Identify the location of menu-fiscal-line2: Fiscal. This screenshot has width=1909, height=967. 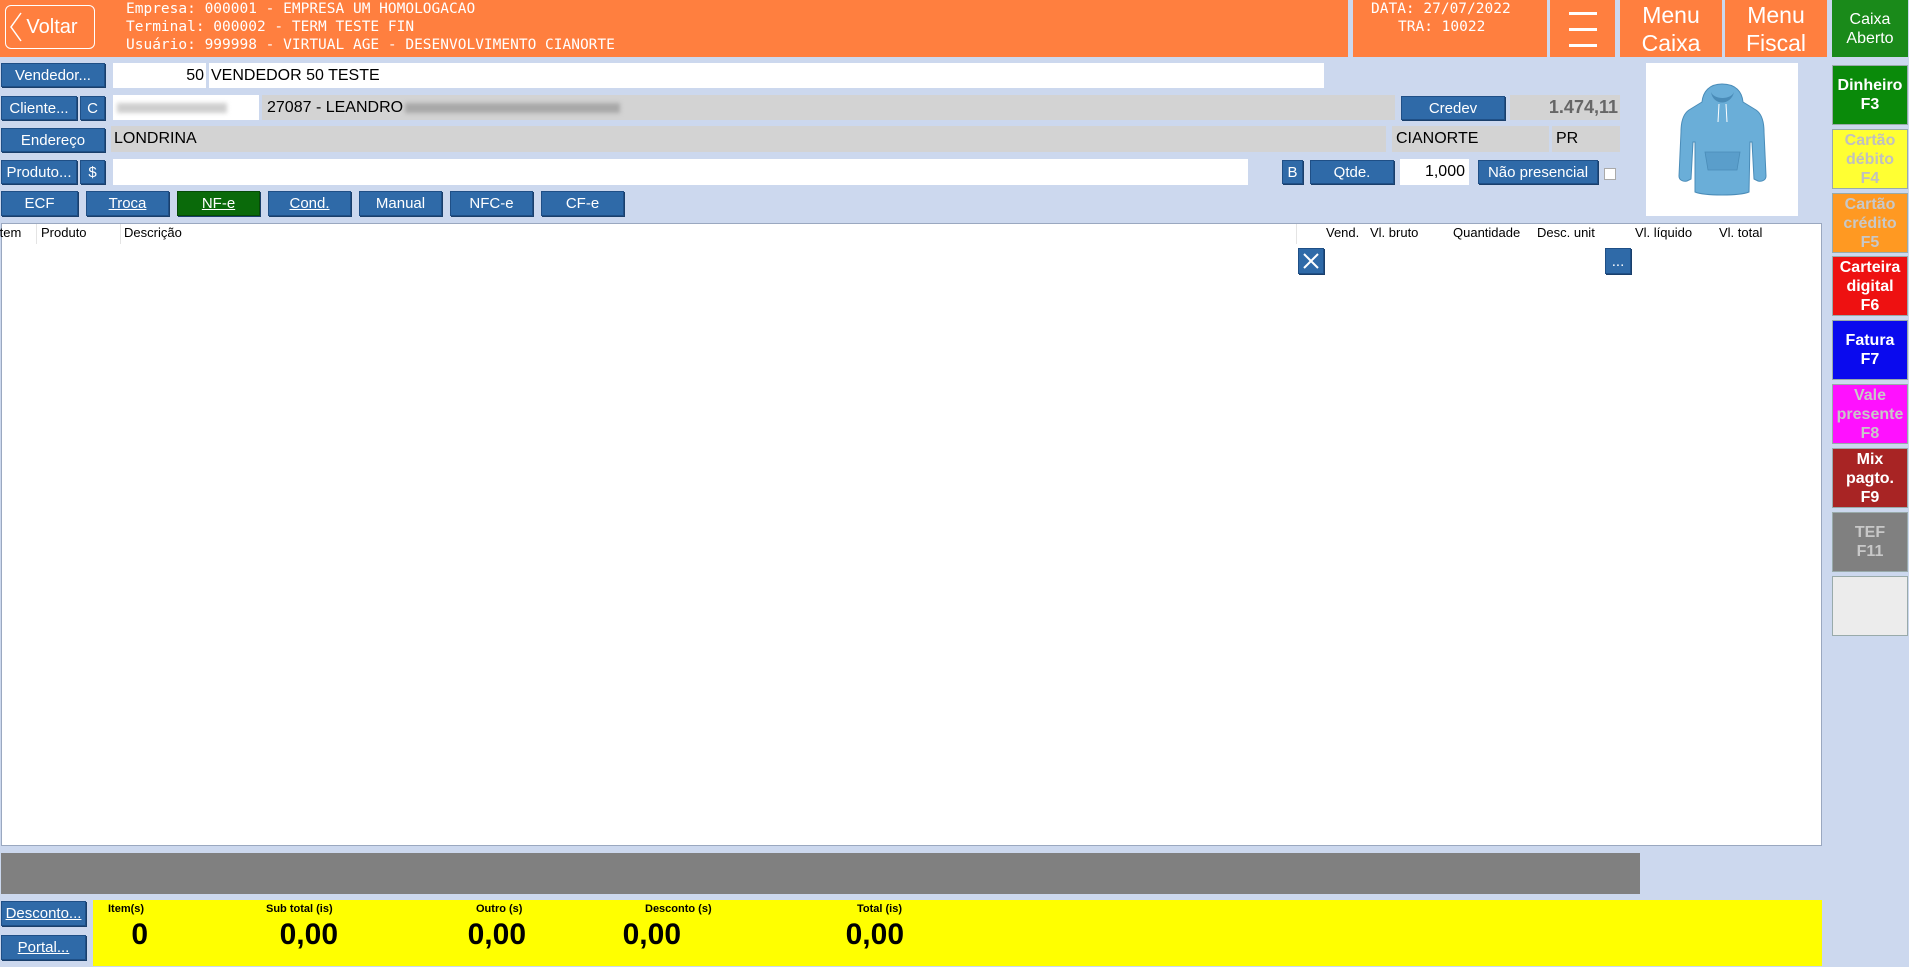
(1776, 42).